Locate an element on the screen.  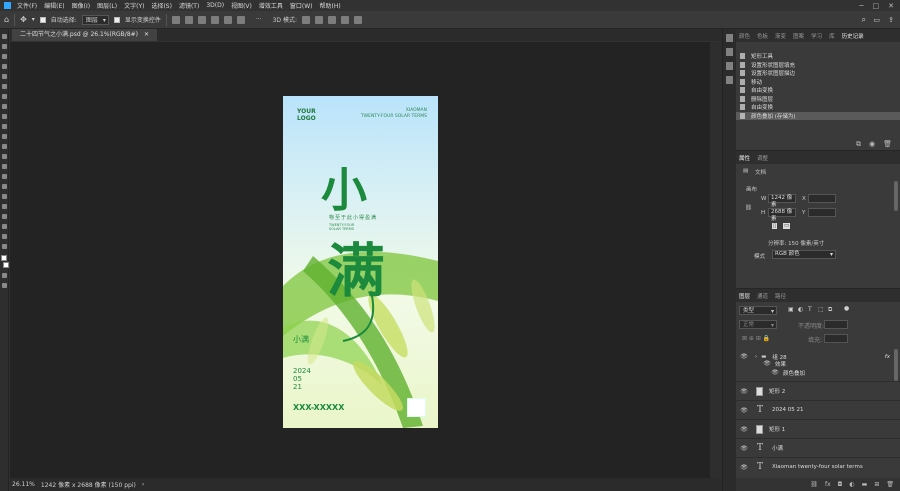
adjust-panel-icon is located at coordinates (729, 80).